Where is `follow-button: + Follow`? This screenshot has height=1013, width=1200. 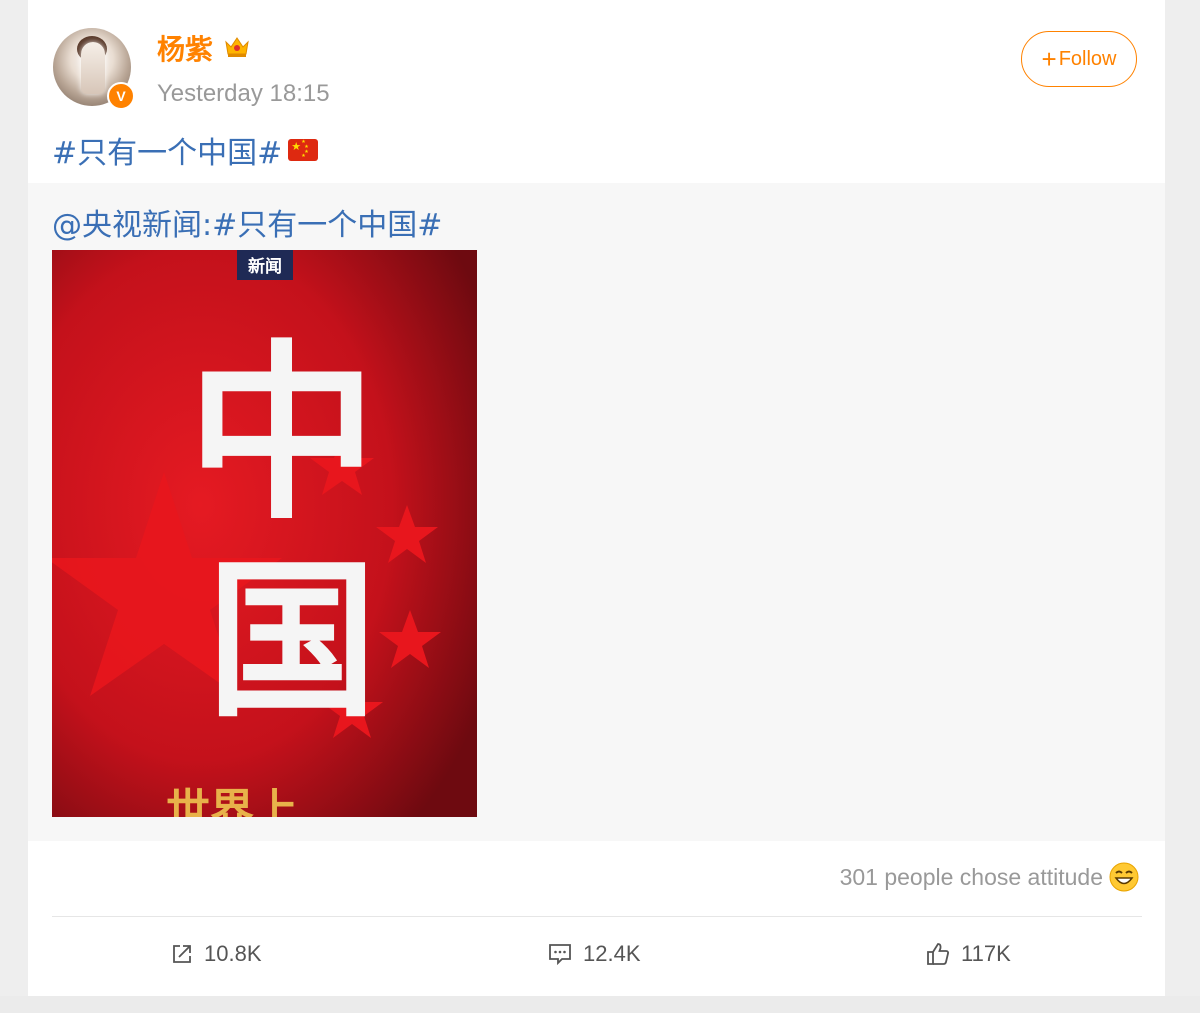 follow-button: + Follow is located at coordinates (1079, 59).